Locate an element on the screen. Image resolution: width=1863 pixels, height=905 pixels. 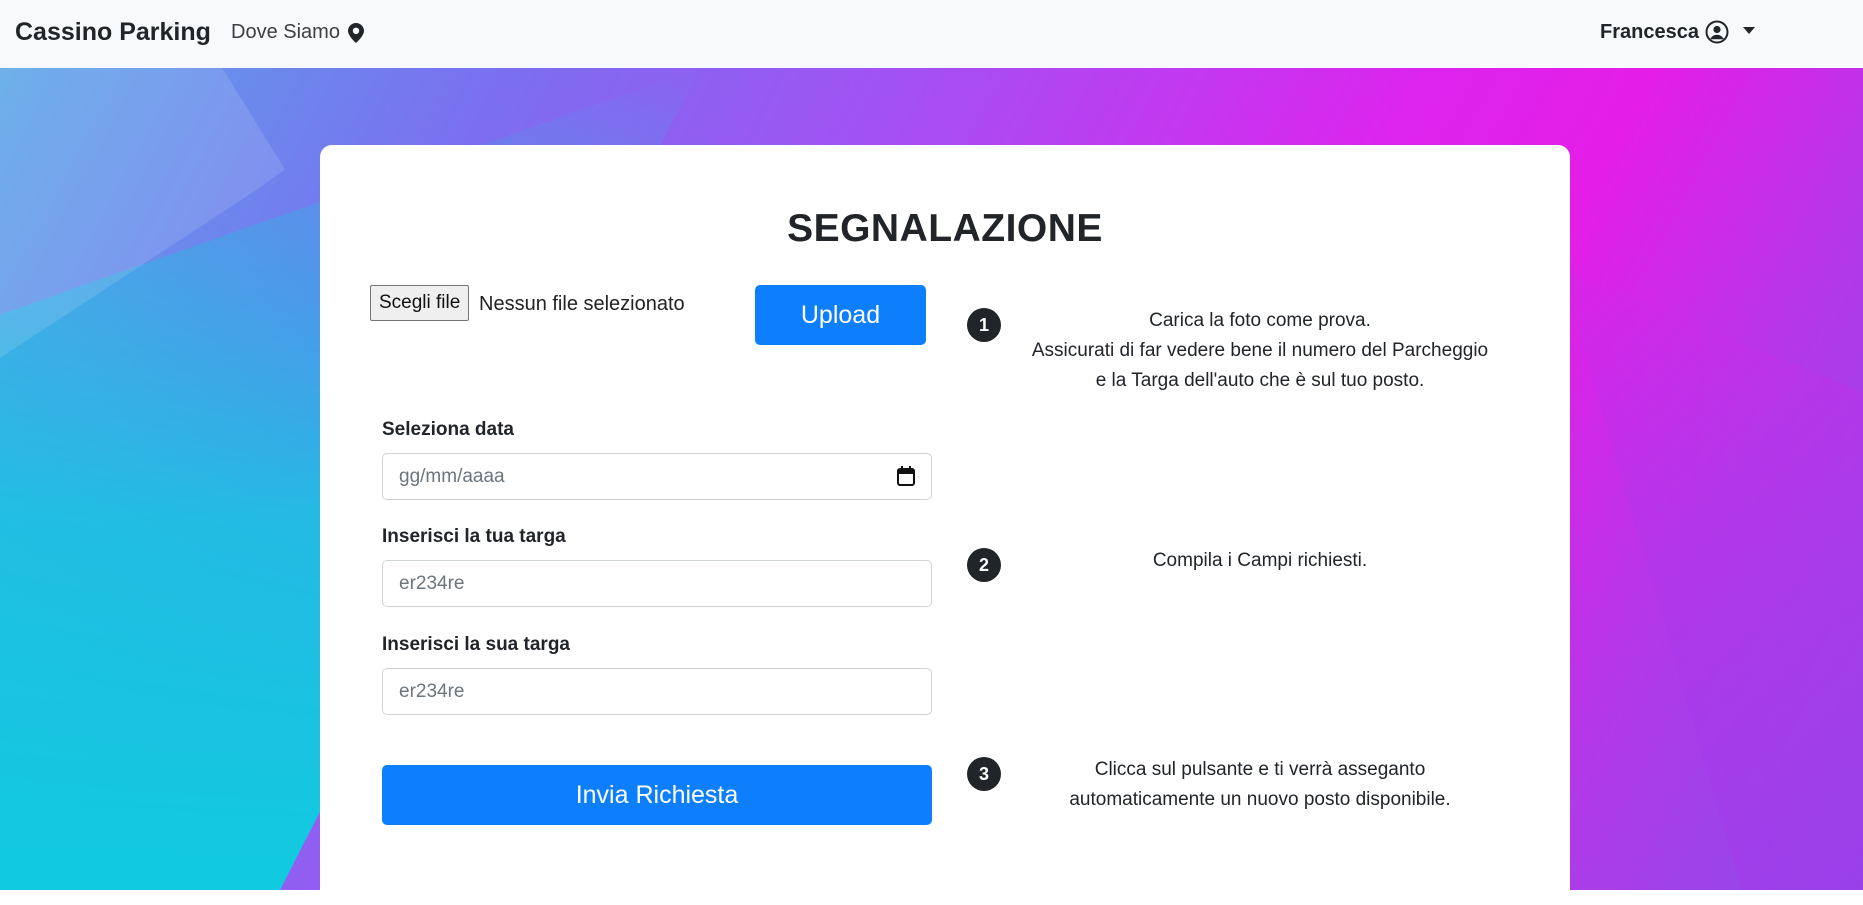
user-menu: Francesca is located at coordinates (1677, 32).